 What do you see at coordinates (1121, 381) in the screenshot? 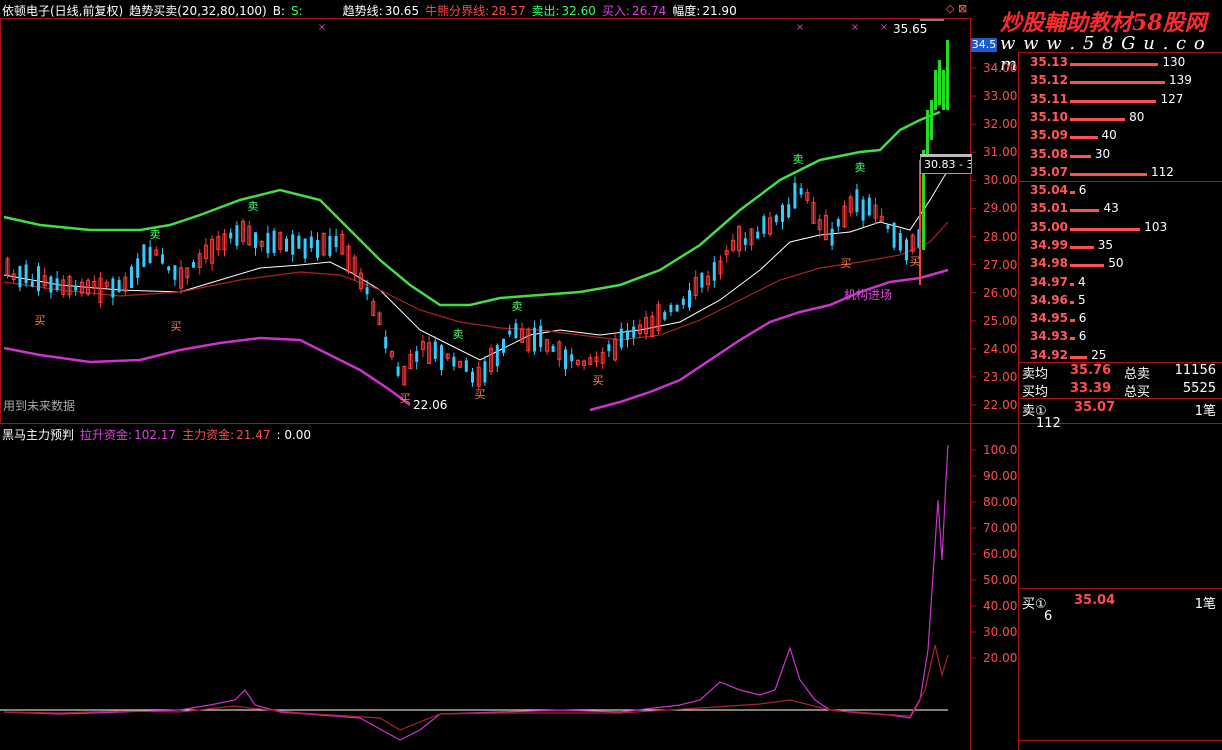
I see `avg-summary: 卖均 35.76 总卖 11156 买均 33.39 总买 5525` at bounding box center [1121, 381].